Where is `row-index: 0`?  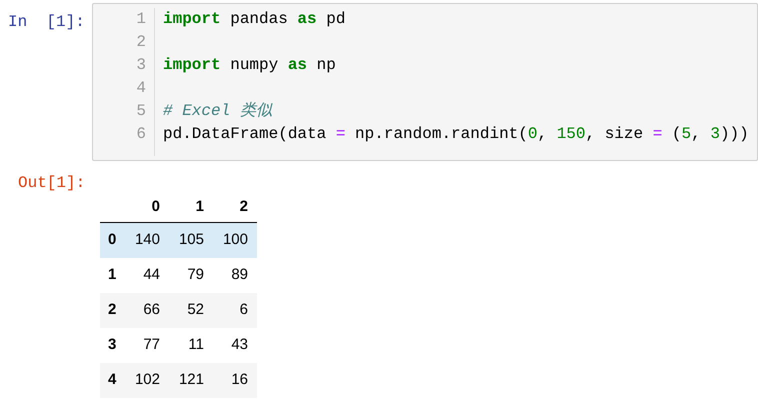 row-index: 0 is located at coordinates (112, 240).